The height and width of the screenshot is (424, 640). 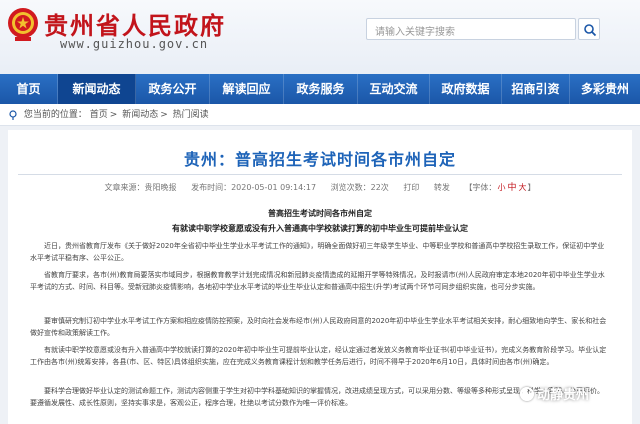 I want to click on location-icon, so click(x=13, y=114).